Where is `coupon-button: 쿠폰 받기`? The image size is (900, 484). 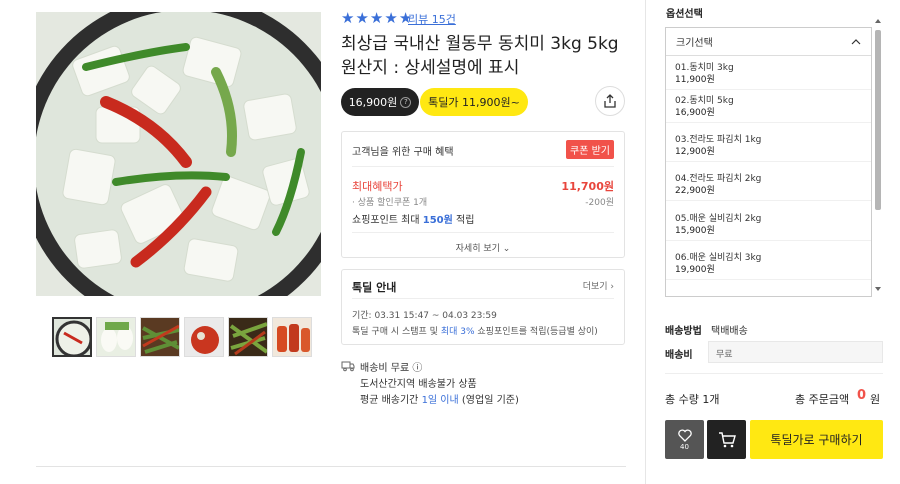 coupon-button: 쿠폰 받기 is located at coordinates (590, 149).